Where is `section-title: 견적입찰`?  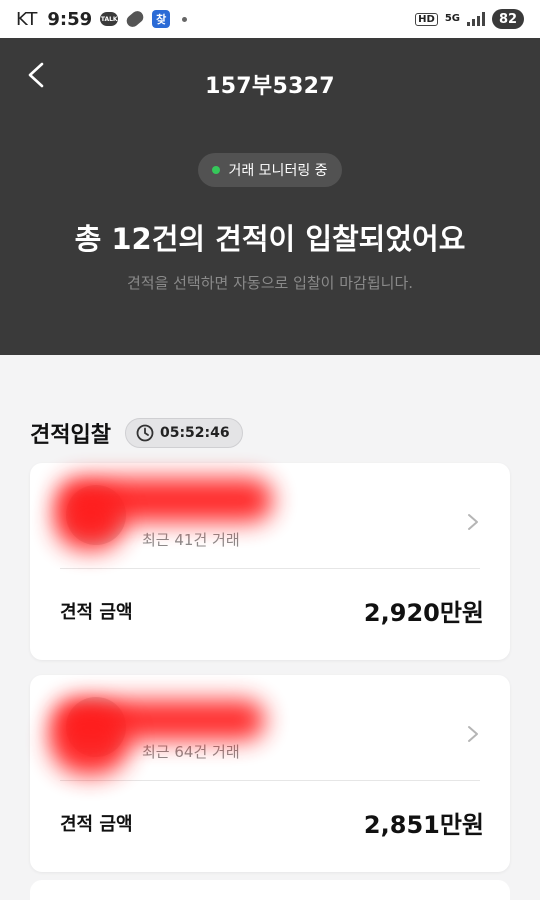 section-title: 견적입찰 is located at coordinates (70, 435).